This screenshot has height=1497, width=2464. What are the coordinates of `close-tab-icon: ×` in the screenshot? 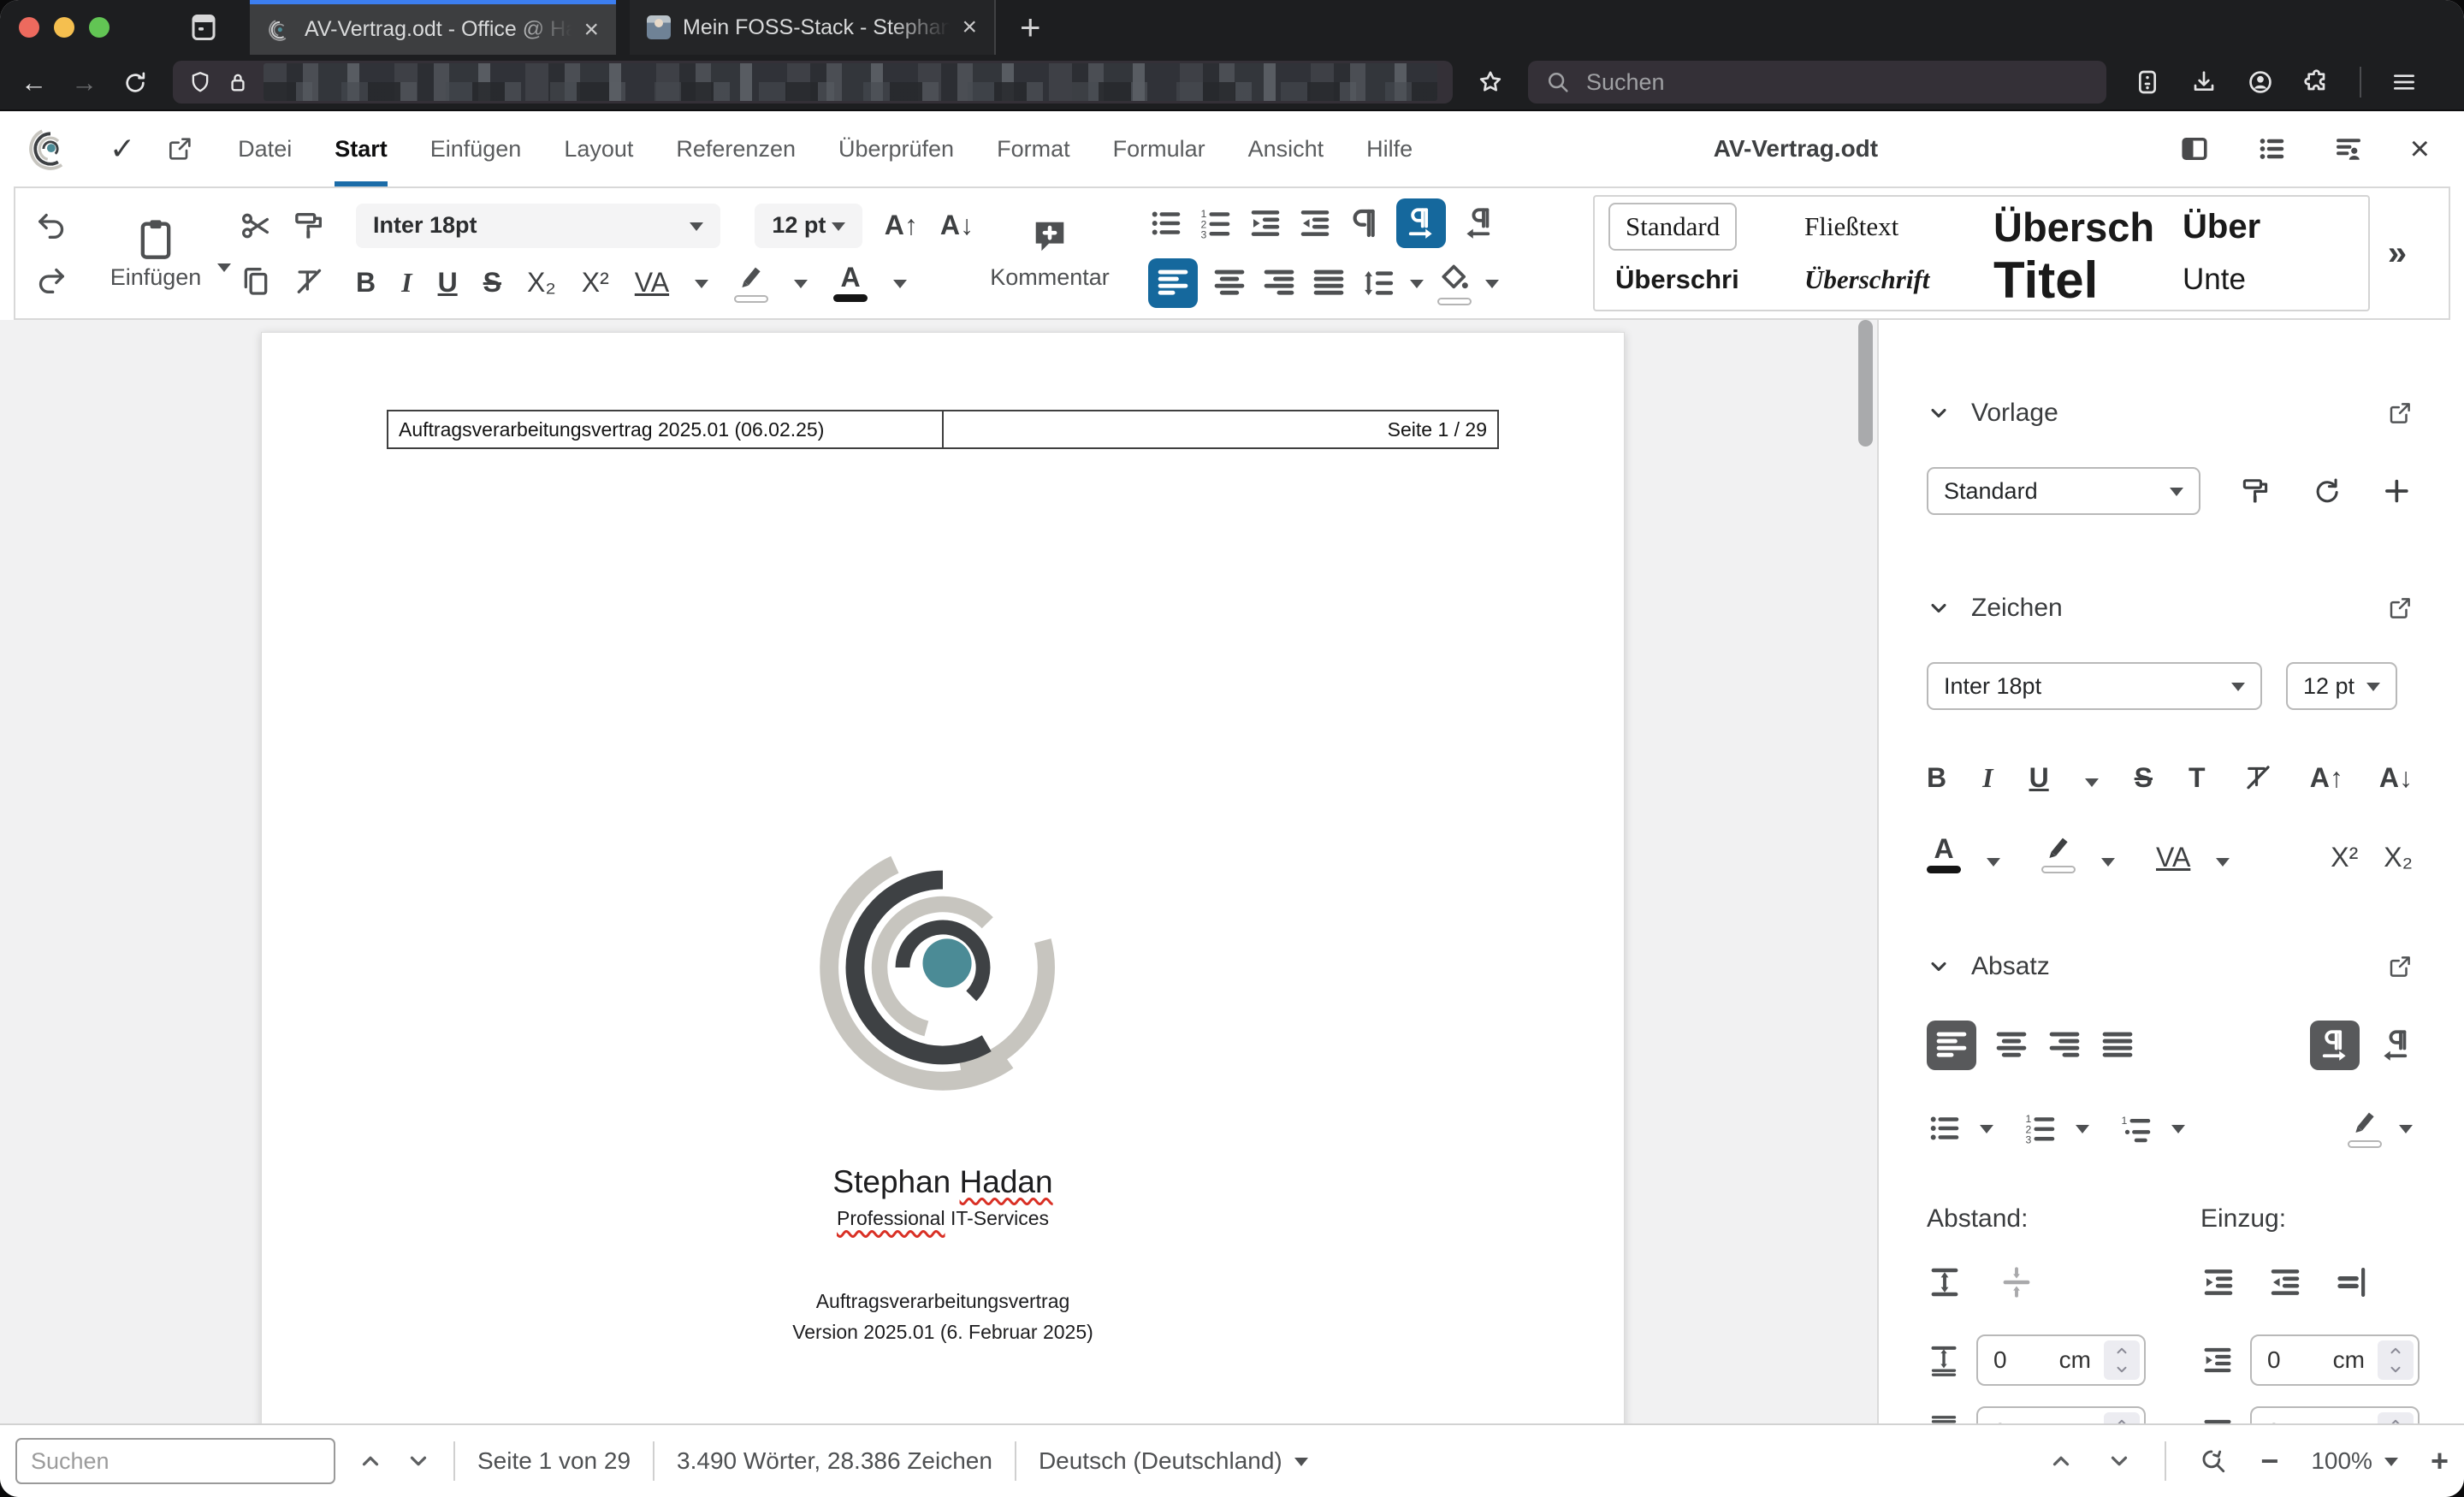 It's located at (969, 27).